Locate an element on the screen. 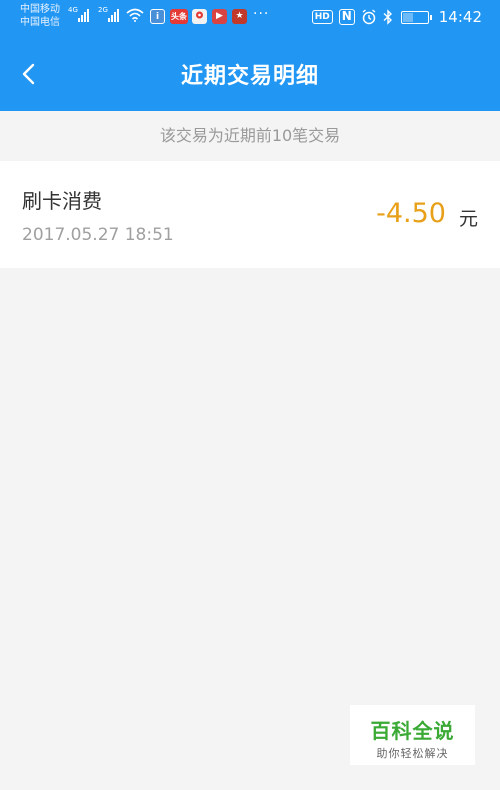  battery-icon is located at coordinates (416, 17).